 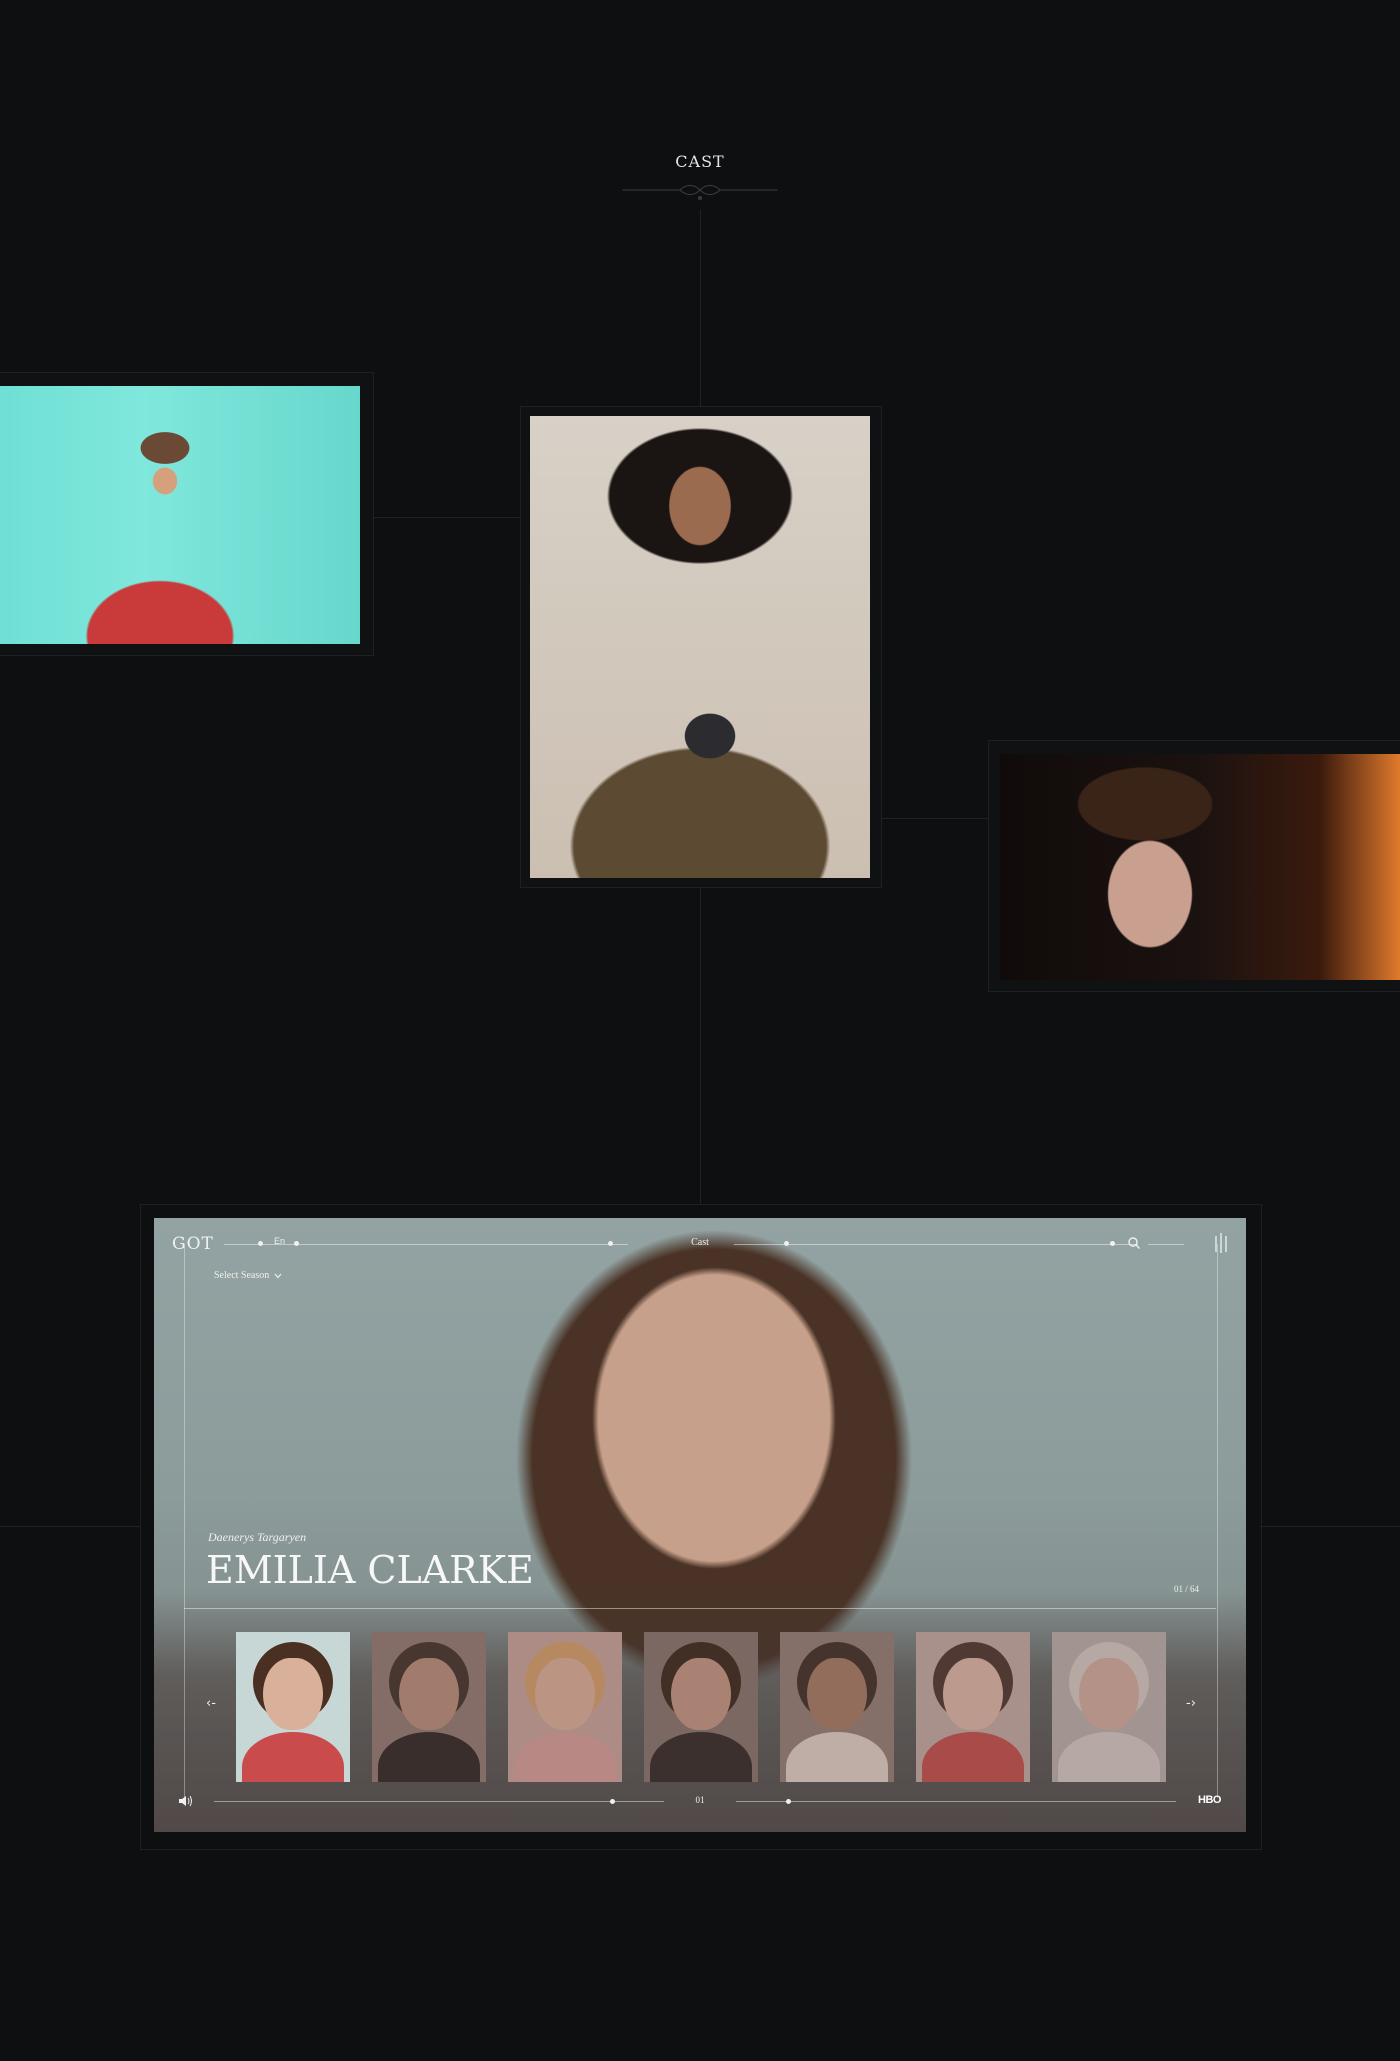 What do you see at coordinates (257, 1537) in the screenshot?
I see `character-name: Daenerys Targaryen` at bounding box center [257, 1537].